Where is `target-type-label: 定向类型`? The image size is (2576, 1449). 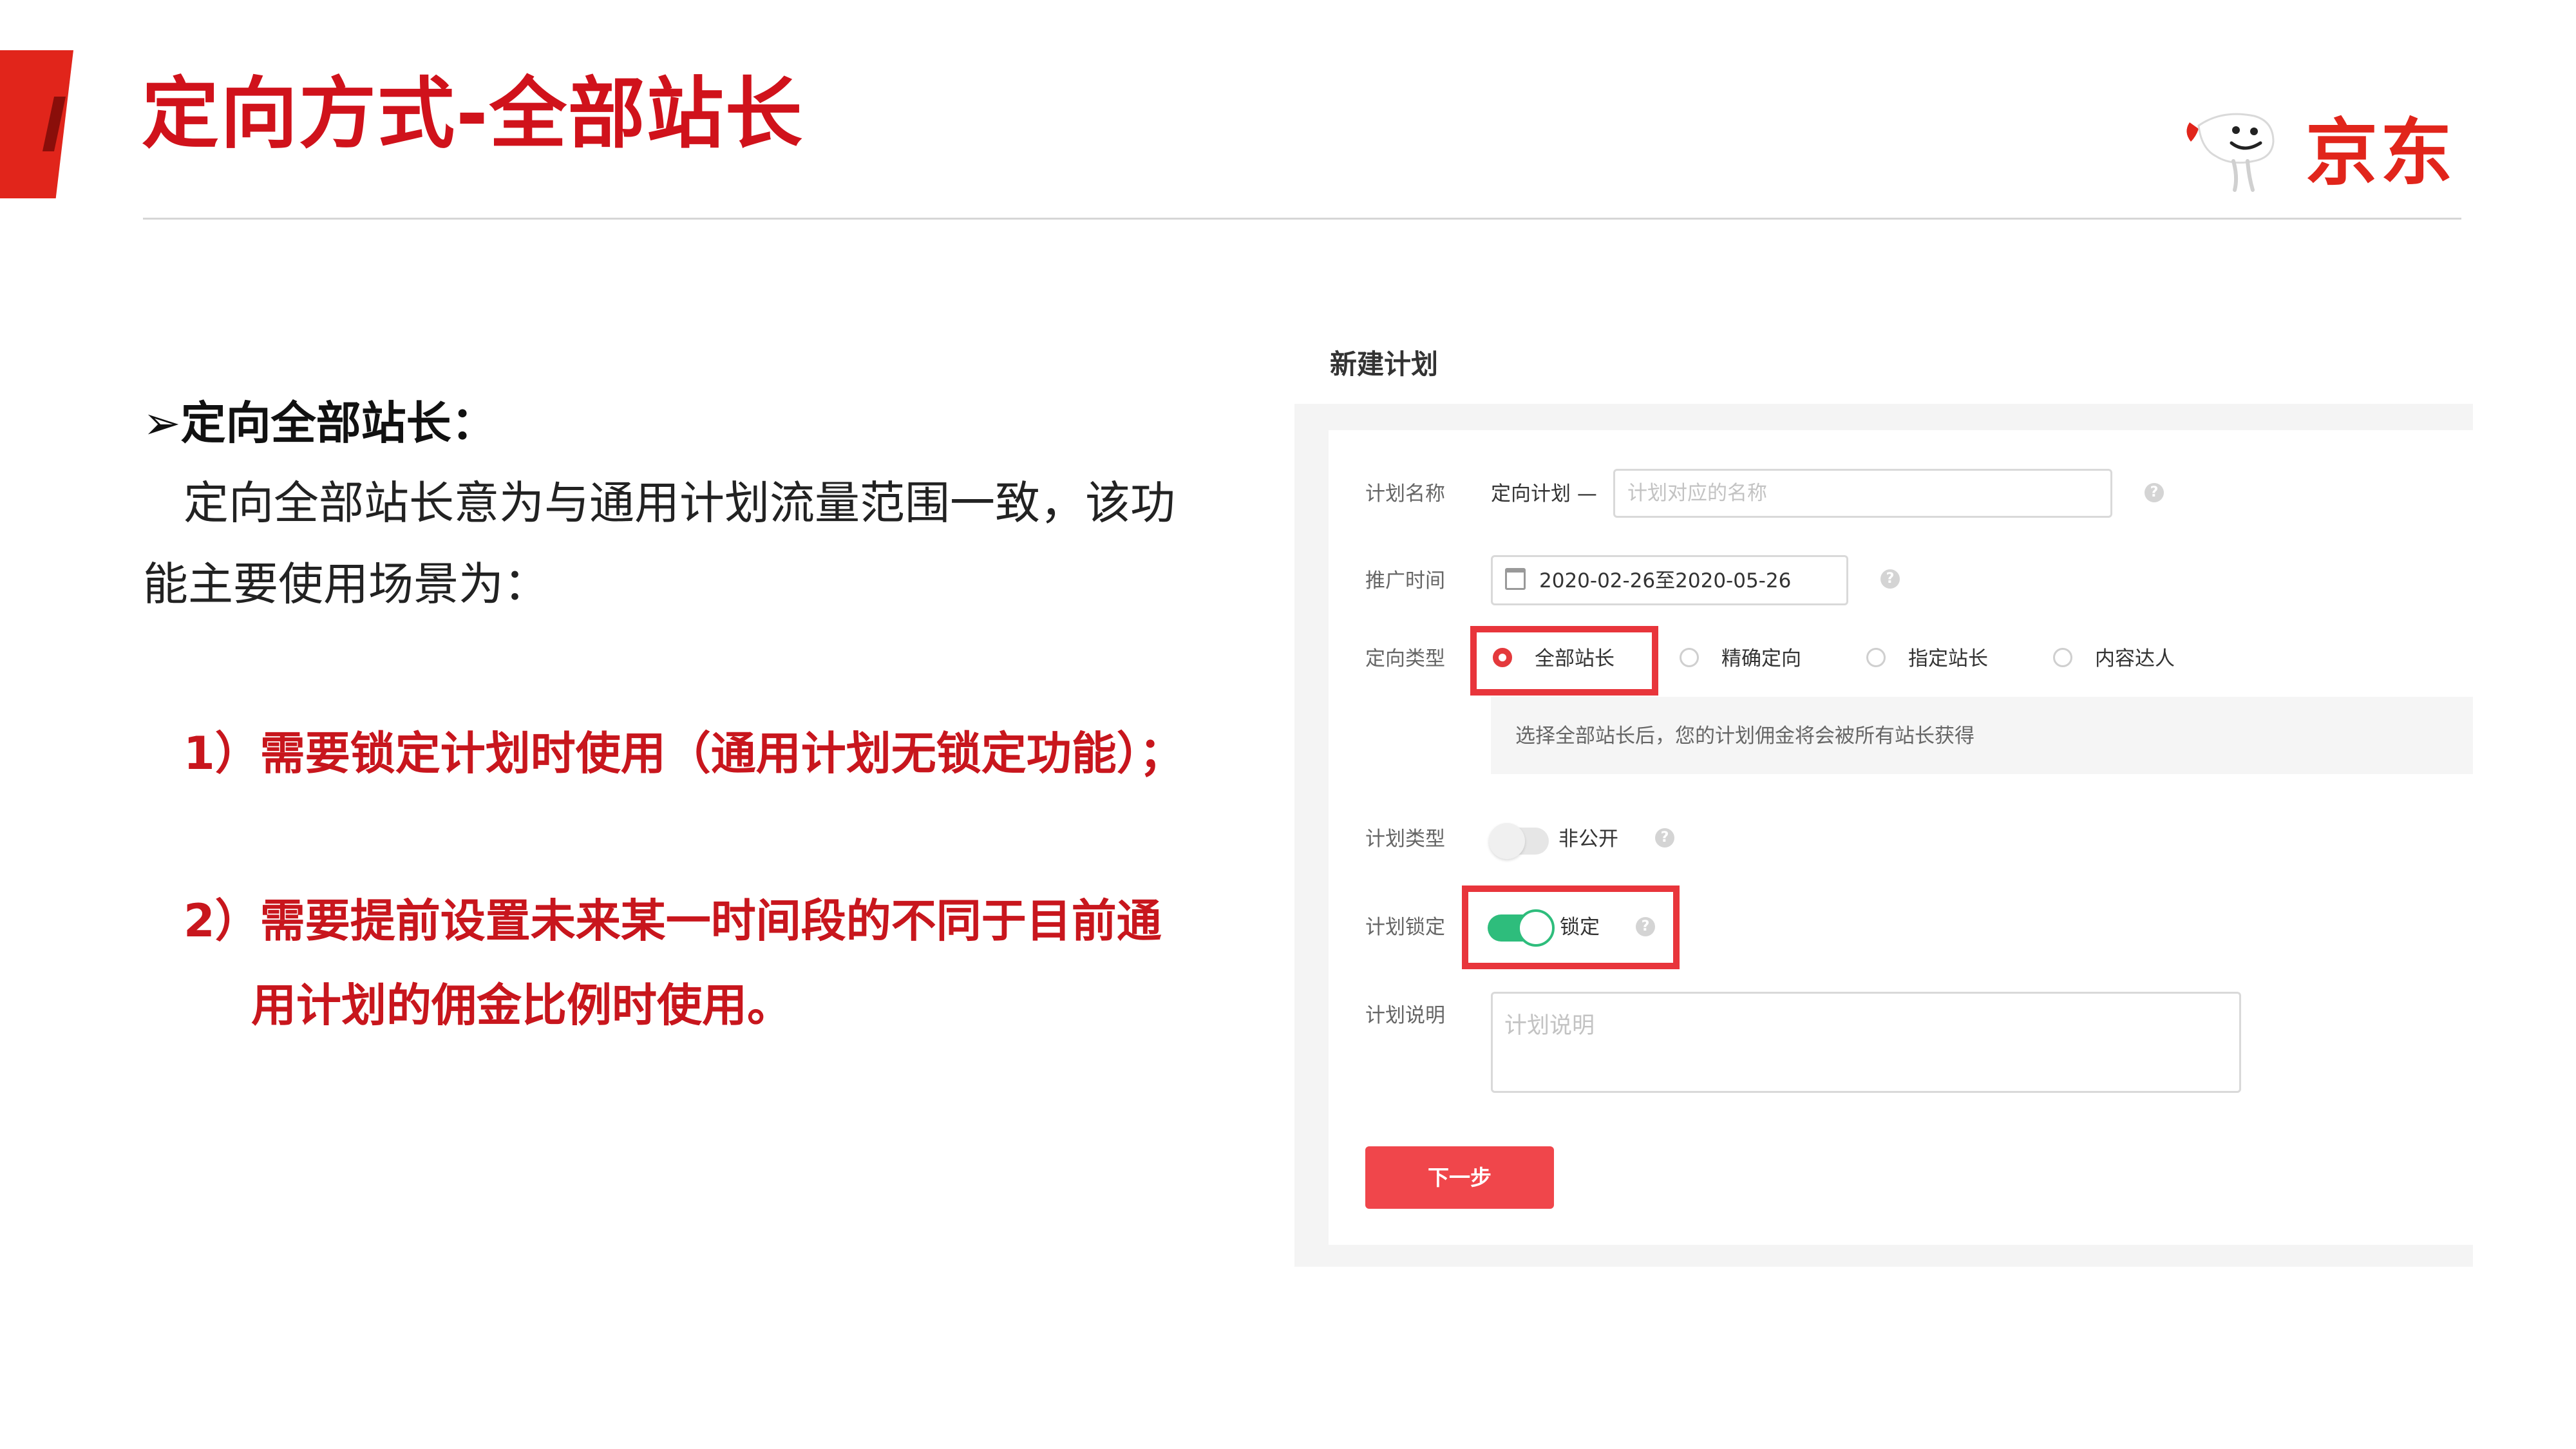
target-type-label: 定向类型 is located at coordinates (1405, 658).